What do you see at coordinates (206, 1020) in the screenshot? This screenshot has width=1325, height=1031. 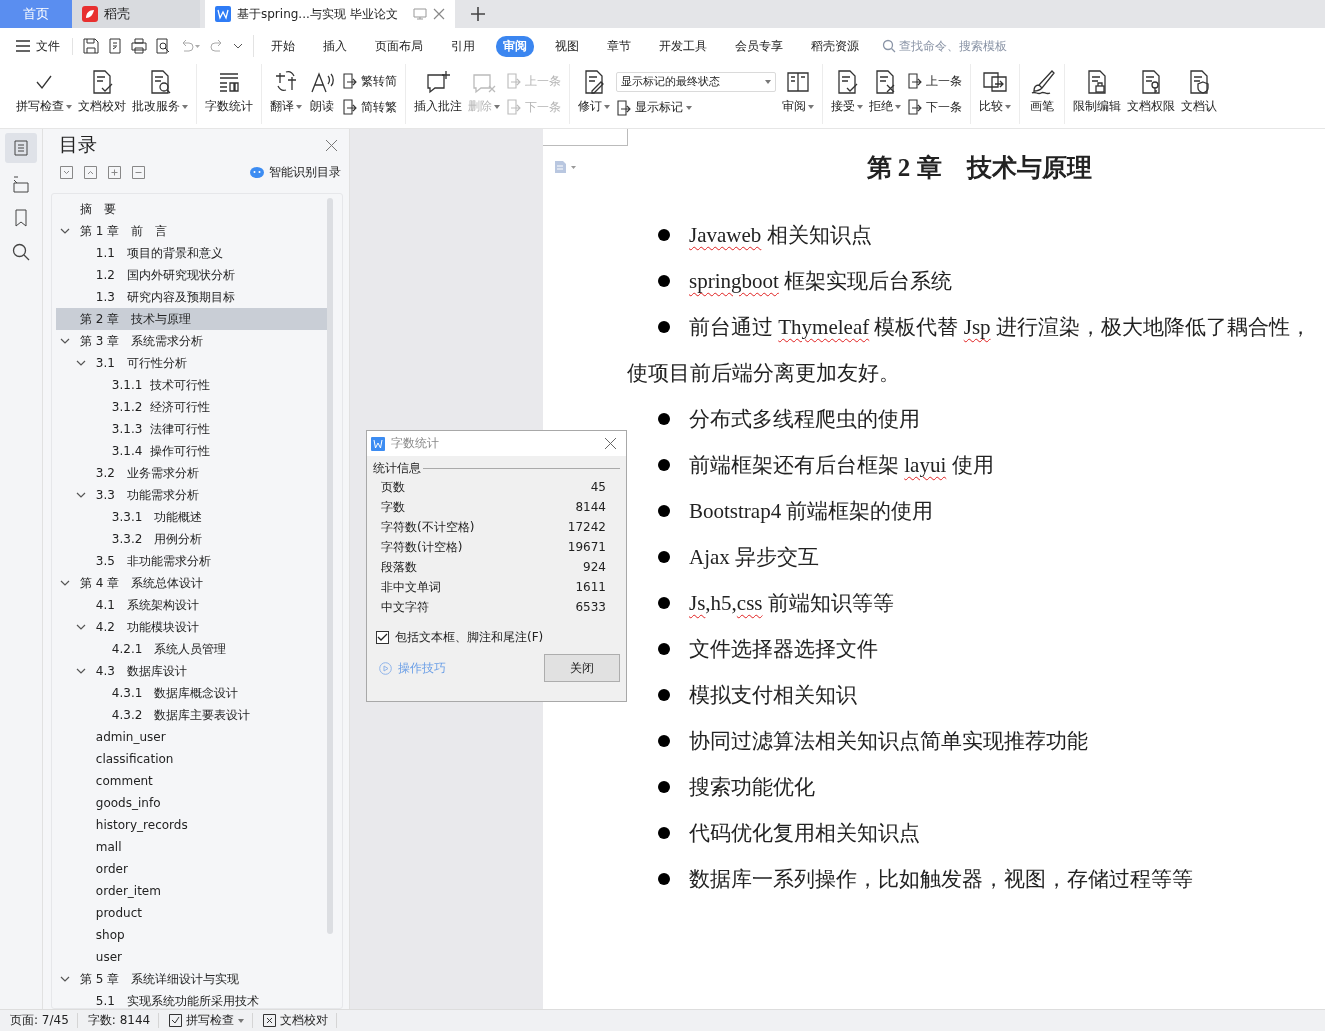 I see `spell-check-button: 拼写检查` at bounding box center [206, 1020].